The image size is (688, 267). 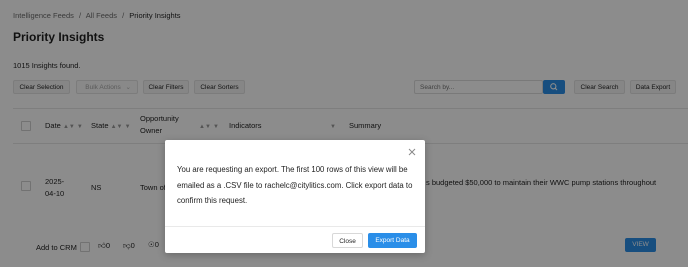 What do you see at coordinates (412, 152) in the screenshot?
I see `close-icon` at bounding box center [412, 152].